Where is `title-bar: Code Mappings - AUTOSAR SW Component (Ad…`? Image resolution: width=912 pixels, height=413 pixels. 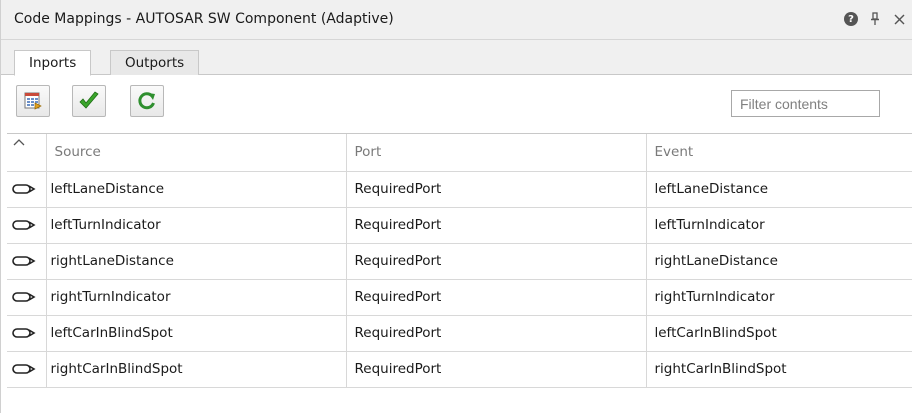 title-bar: Code Mappings - AUTOSAR SW Component (Ad… is located at coordinates (456, 20).